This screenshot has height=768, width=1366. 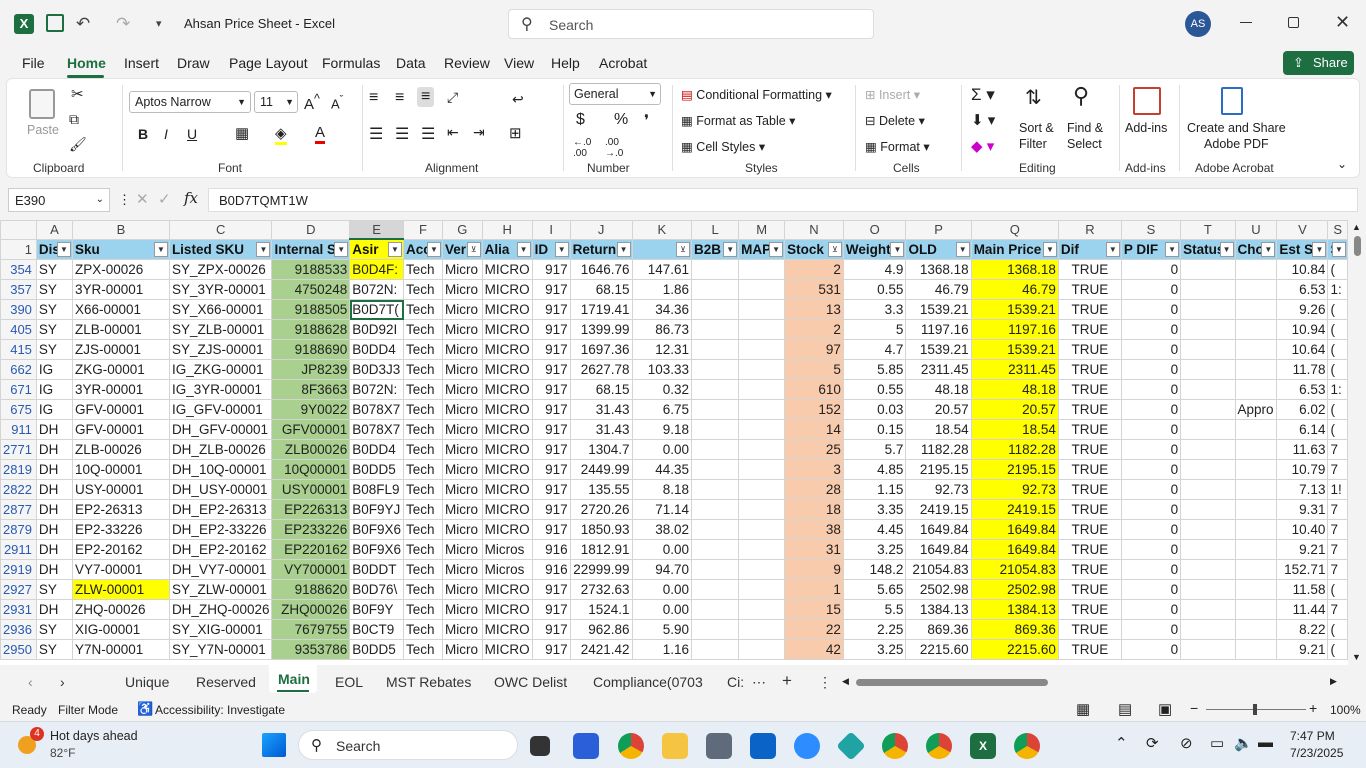 What do you see at coordinates (18, 269) in the screenshot?
I see `row-header: 354` at bounding box center [18, 269].